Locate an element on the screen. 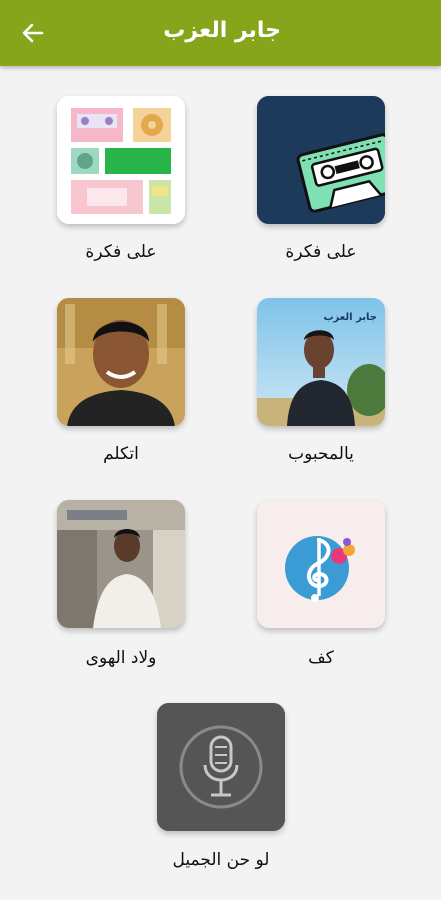  arrow-left-icon is located at coordinates (33, 33).